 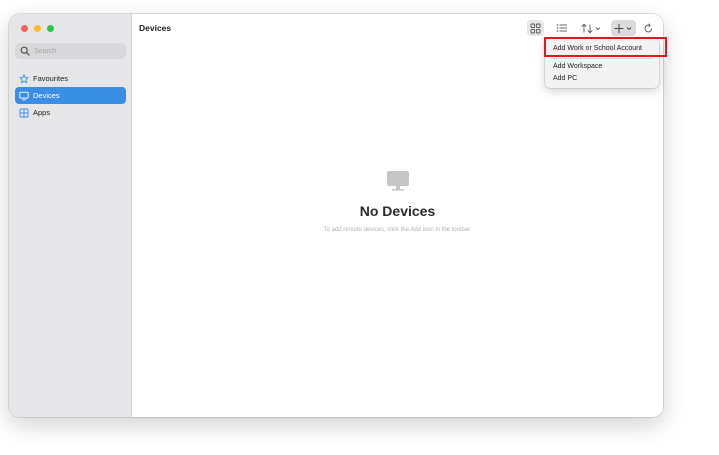 I want to click on menu-item-add-workspace: Add Workspace, so click(x=577, y=66).